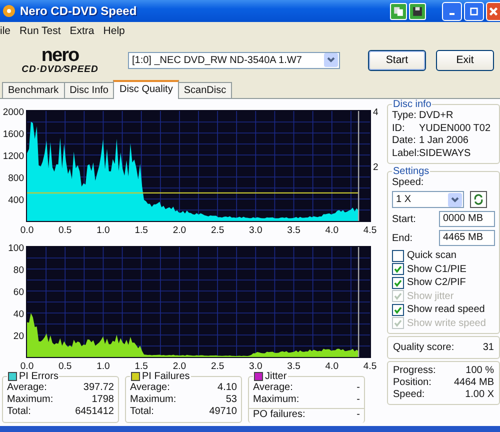 The image size is (500, 432). I want to click on group-title: Disc info, so click(412, 104).